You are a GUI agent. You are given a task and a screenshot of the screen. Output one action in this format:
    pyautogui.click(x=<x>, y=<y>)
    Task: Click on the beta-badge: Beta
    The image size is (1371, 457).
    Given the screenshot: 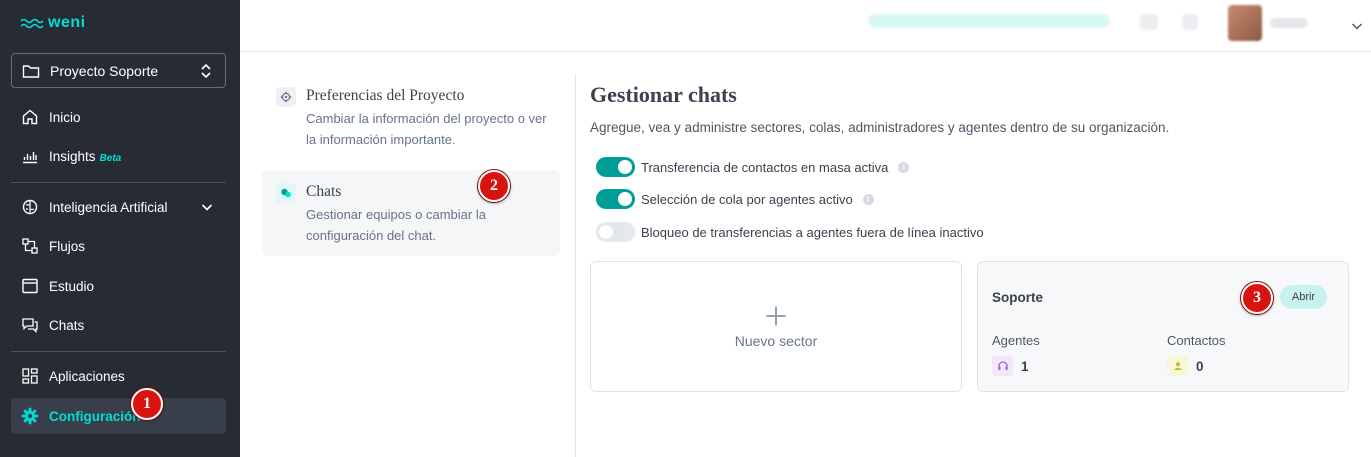 What is the action you would take?
    pyautogui.click(x=110, y=158)
    